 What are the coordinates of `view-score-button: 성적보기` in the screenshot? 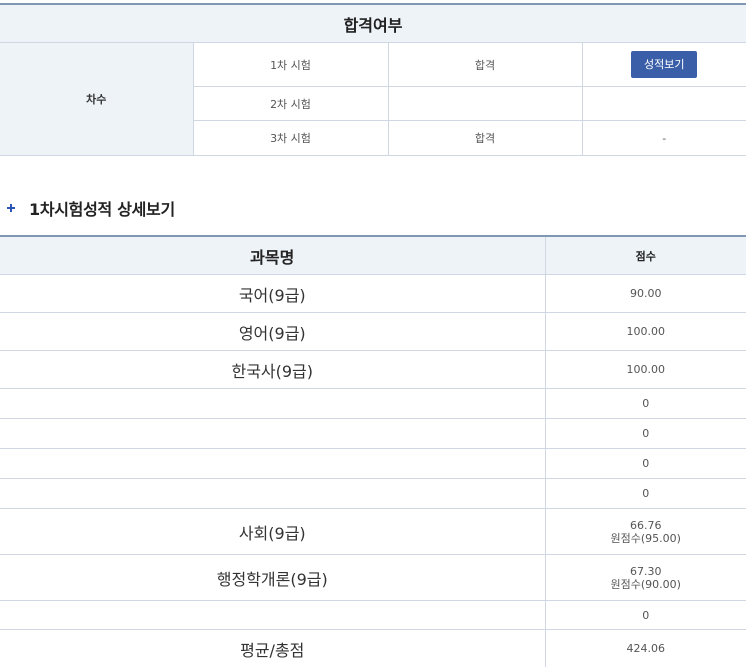 It's located at (664, 64).